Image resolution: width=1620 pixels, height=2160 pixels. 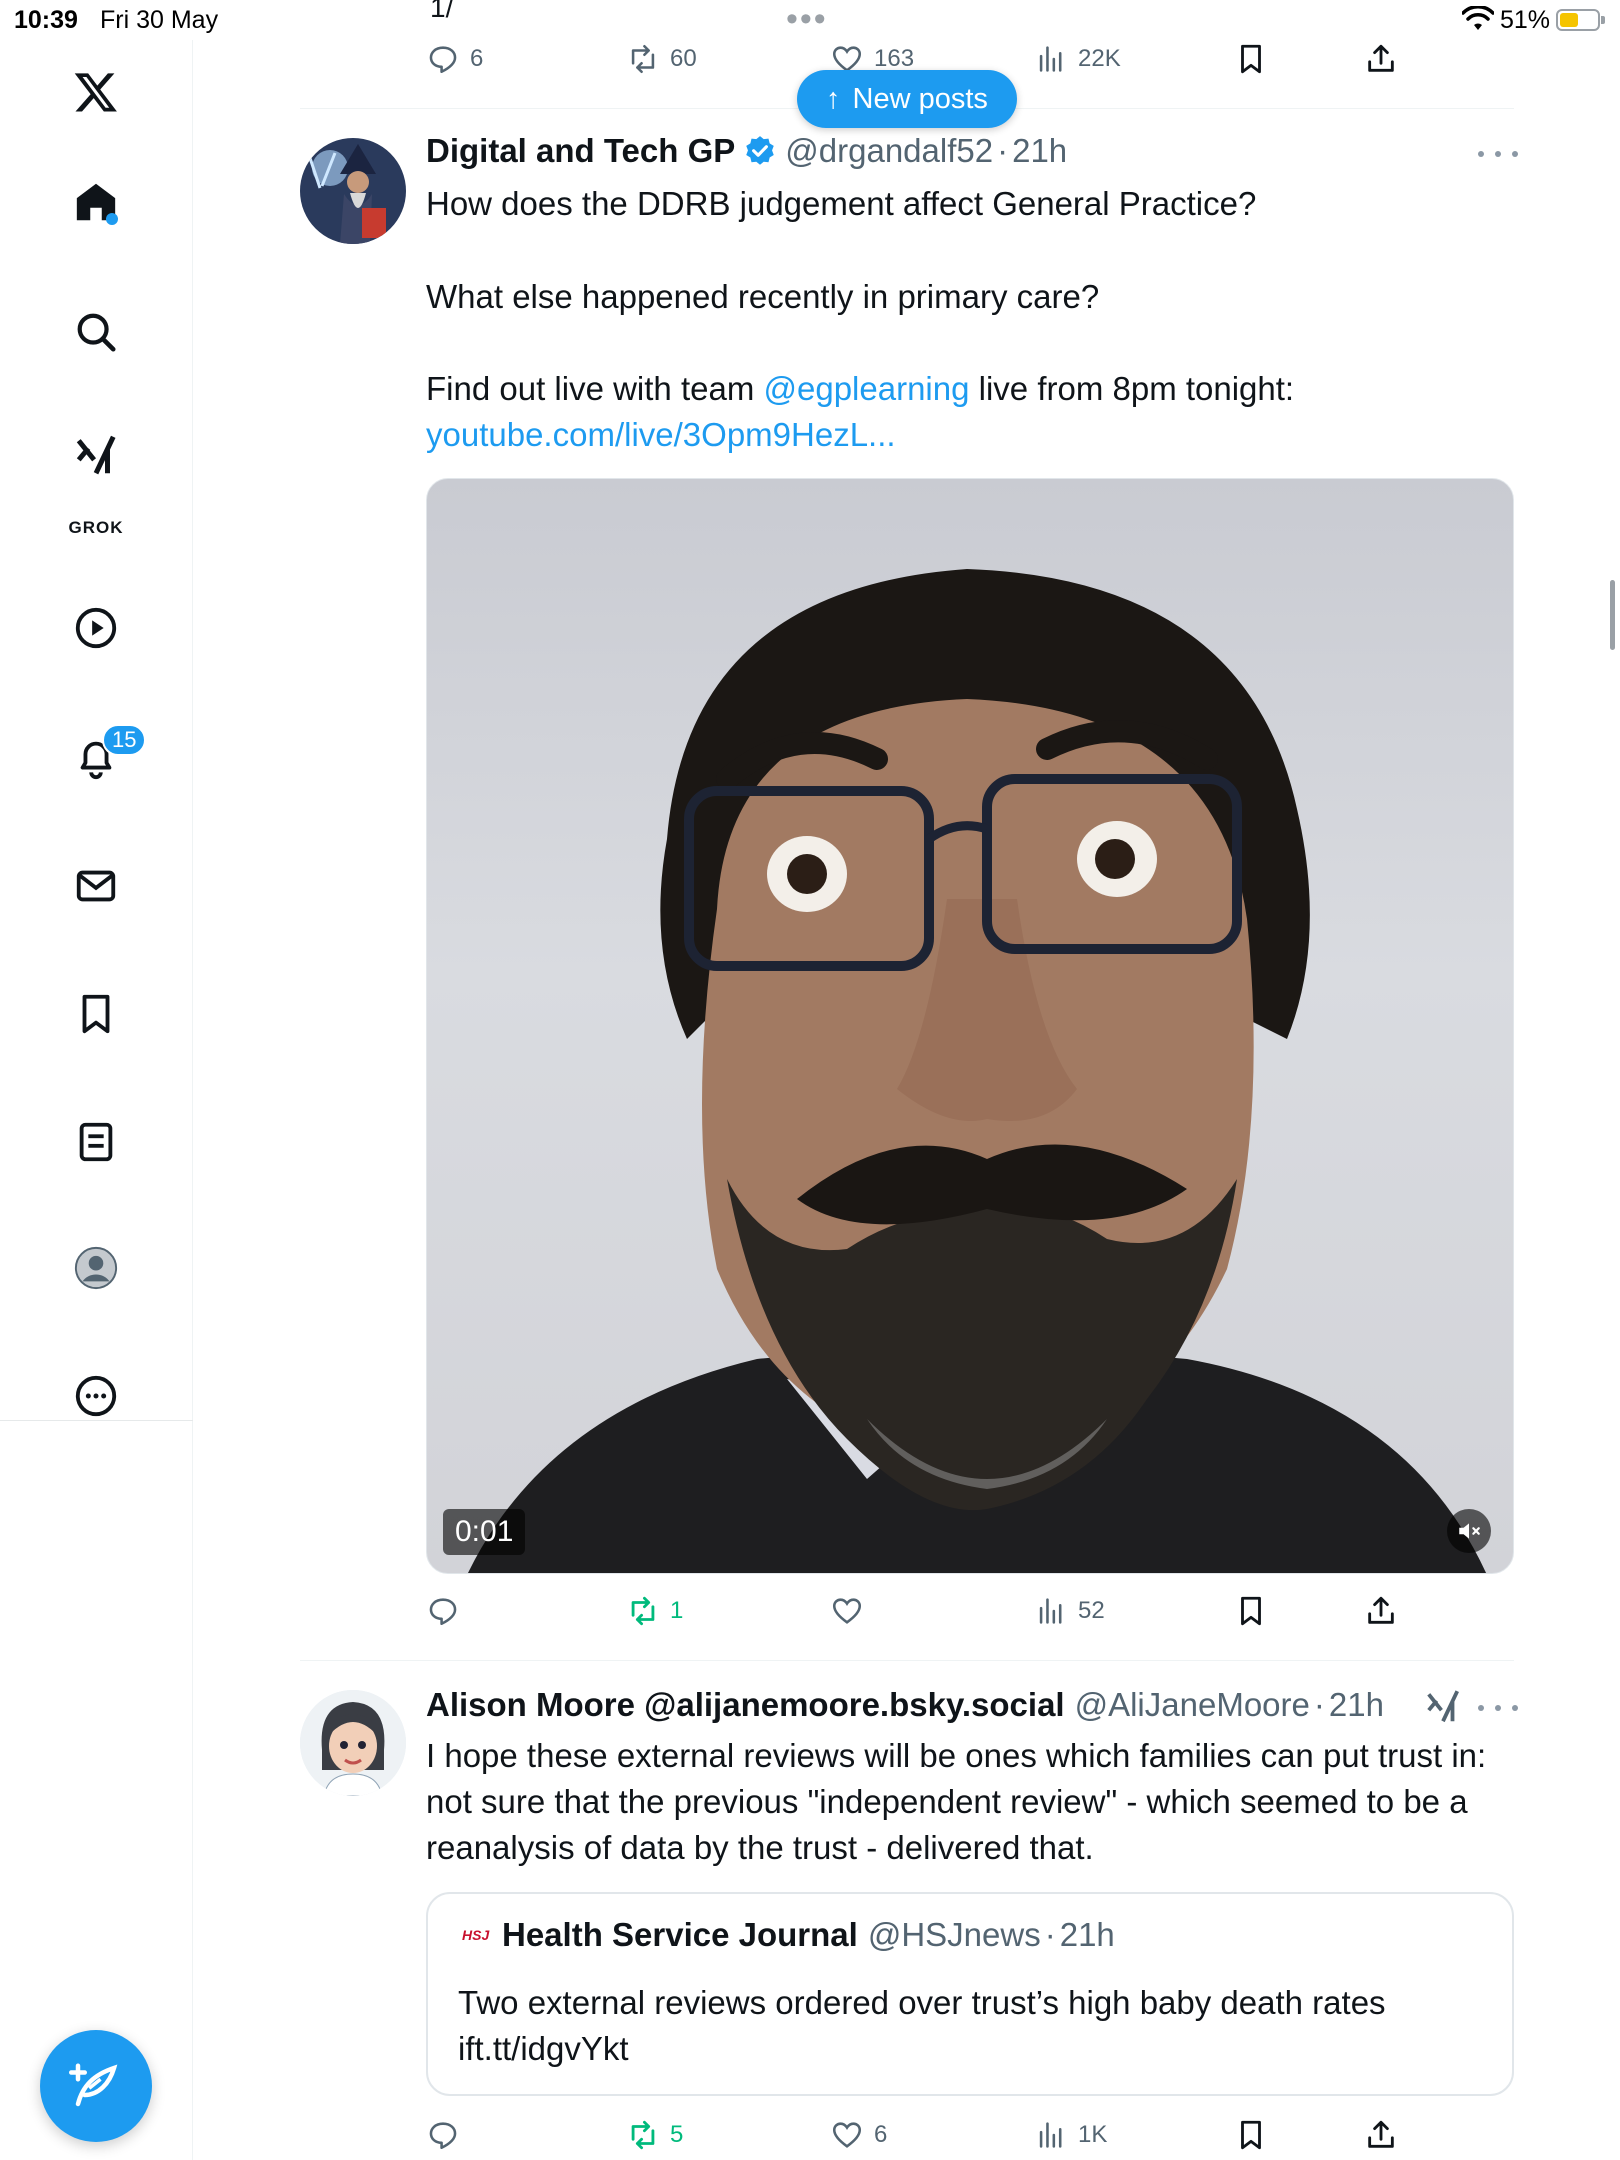 What do you see at coordinates (96, 1100) in the screenshot?
I see `sidebar-nav: GROK 15` at bounding box center [96, 1100].